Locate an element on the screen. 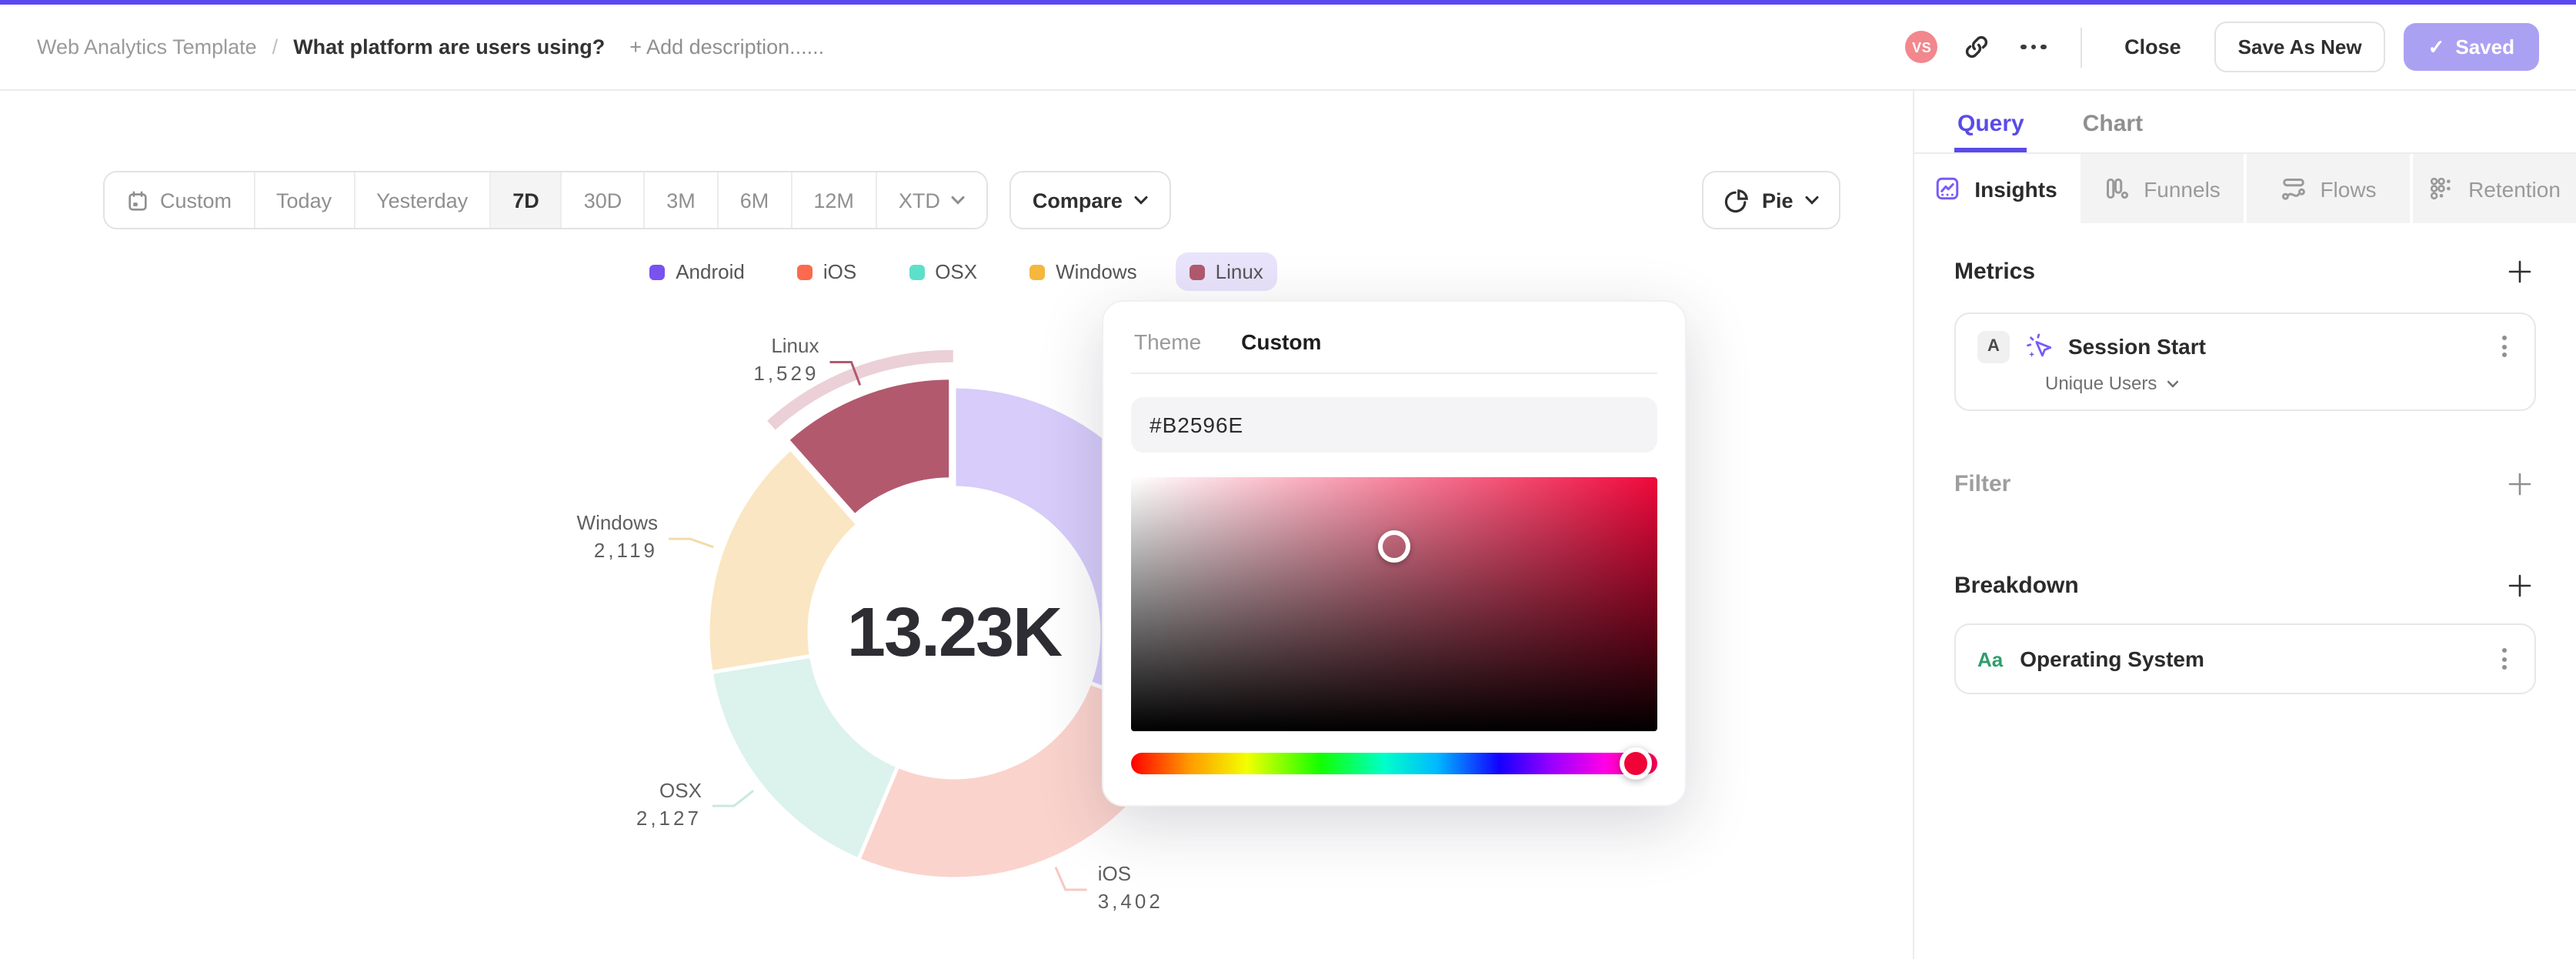 This screenshot has width=2576, height=959. flows-icon is located at coordinates (2293, 189).